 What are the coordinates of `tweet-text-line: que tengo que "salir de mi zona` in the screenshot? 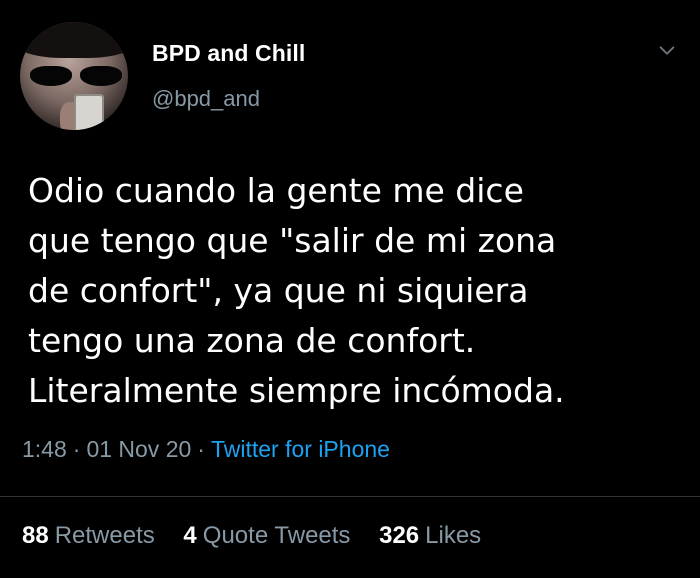 It's located at (292, 240).